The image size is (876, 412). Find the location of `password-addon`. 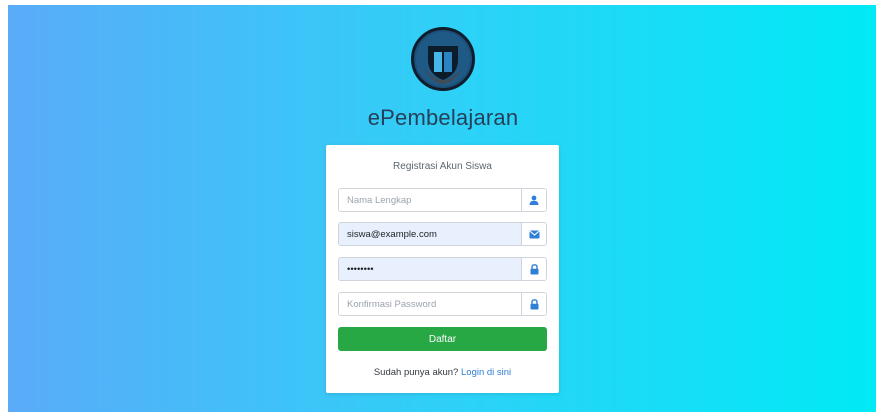

password-addon is located at coordinates (533, 269).